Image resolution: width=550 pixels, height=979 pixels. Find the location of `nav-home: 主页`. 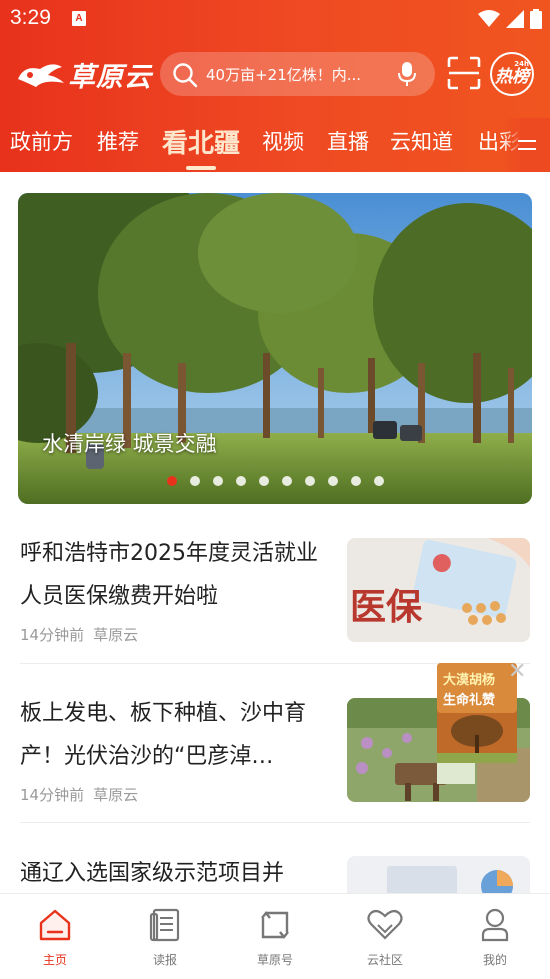

nav-home: 主页 is located at coordinates (55, 936).